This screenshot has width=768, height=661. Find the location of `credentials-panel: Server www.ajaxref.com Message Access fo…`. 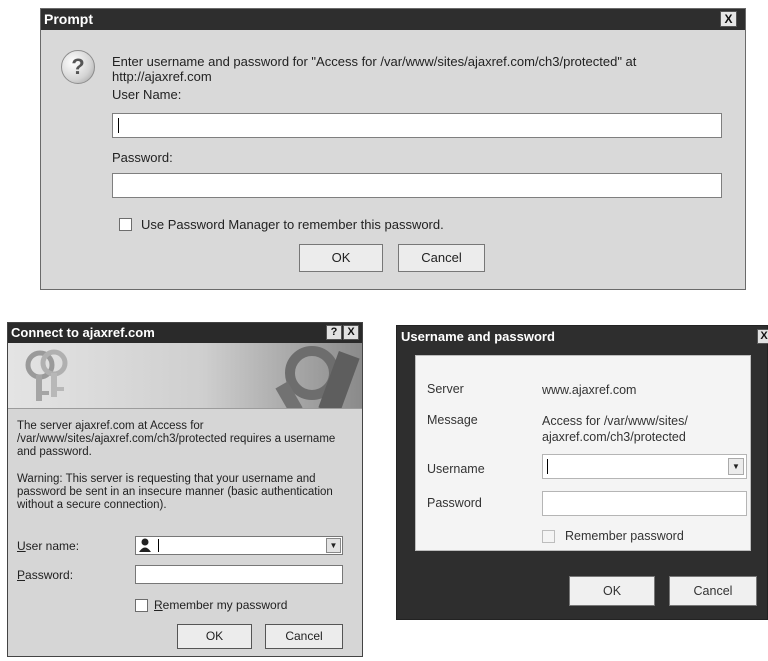

credentials-panel: Server www.ajaxref.com Message Access fo… is located at coordinates (583, 453).